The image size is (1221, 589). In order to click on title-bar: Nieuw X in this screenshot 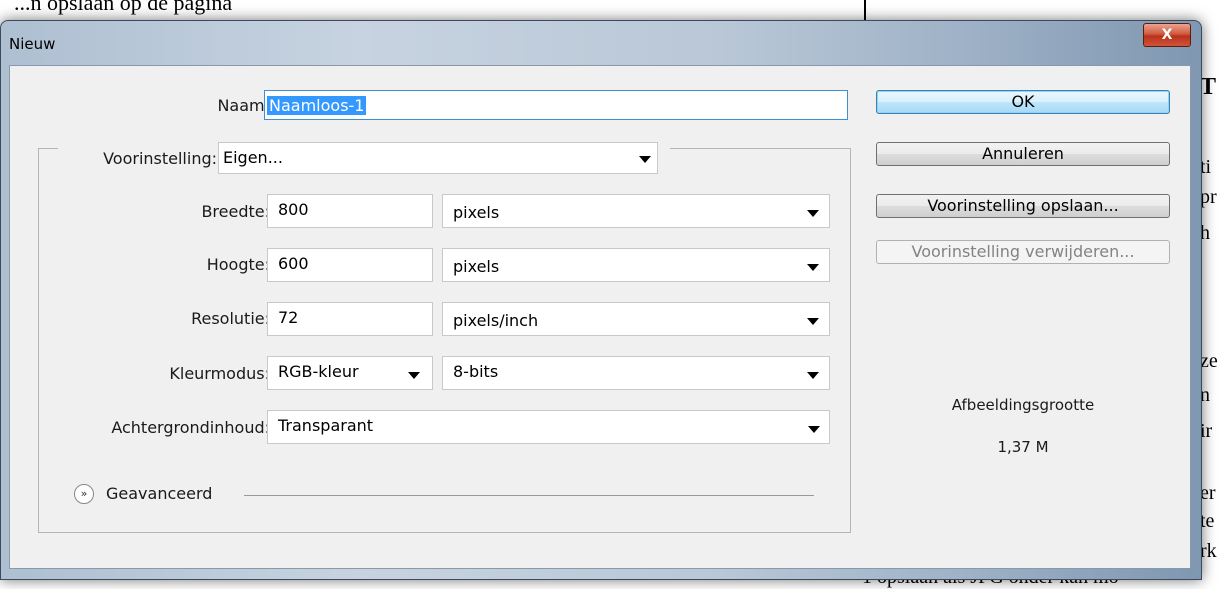, I will do `click(601, 43)`.